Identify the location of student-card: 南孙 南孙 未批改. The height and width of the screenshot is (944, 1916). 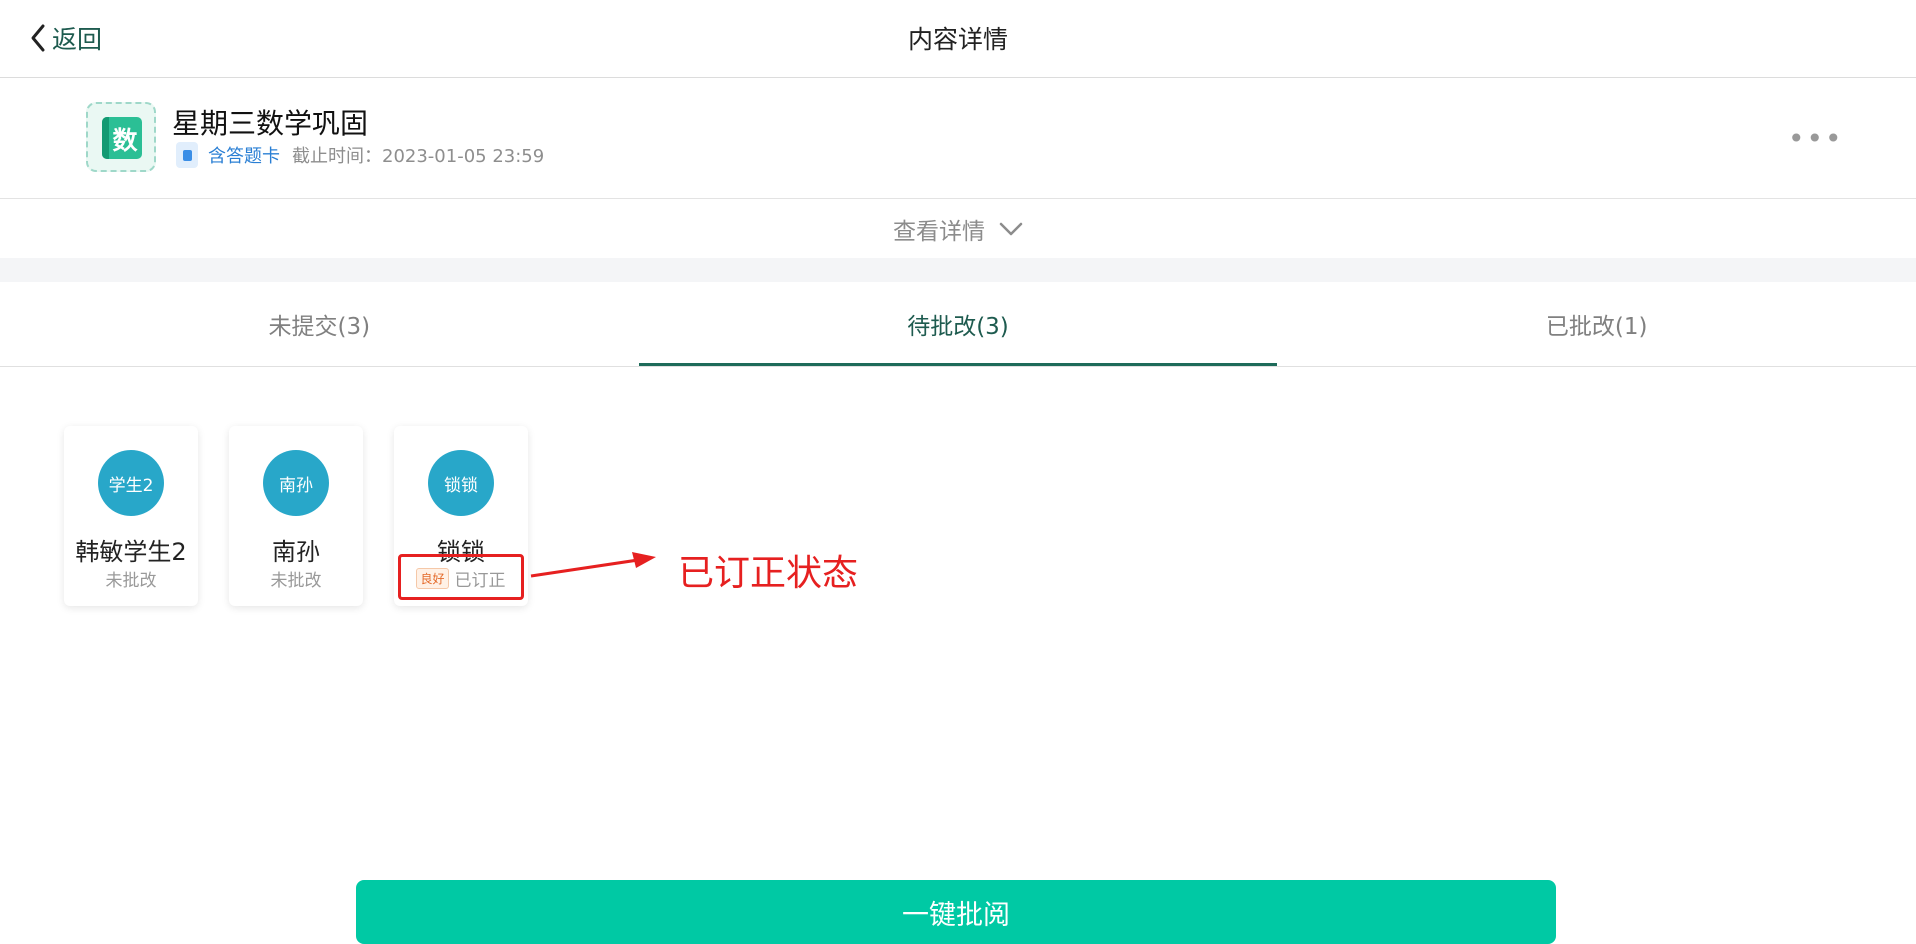
(296, 516).